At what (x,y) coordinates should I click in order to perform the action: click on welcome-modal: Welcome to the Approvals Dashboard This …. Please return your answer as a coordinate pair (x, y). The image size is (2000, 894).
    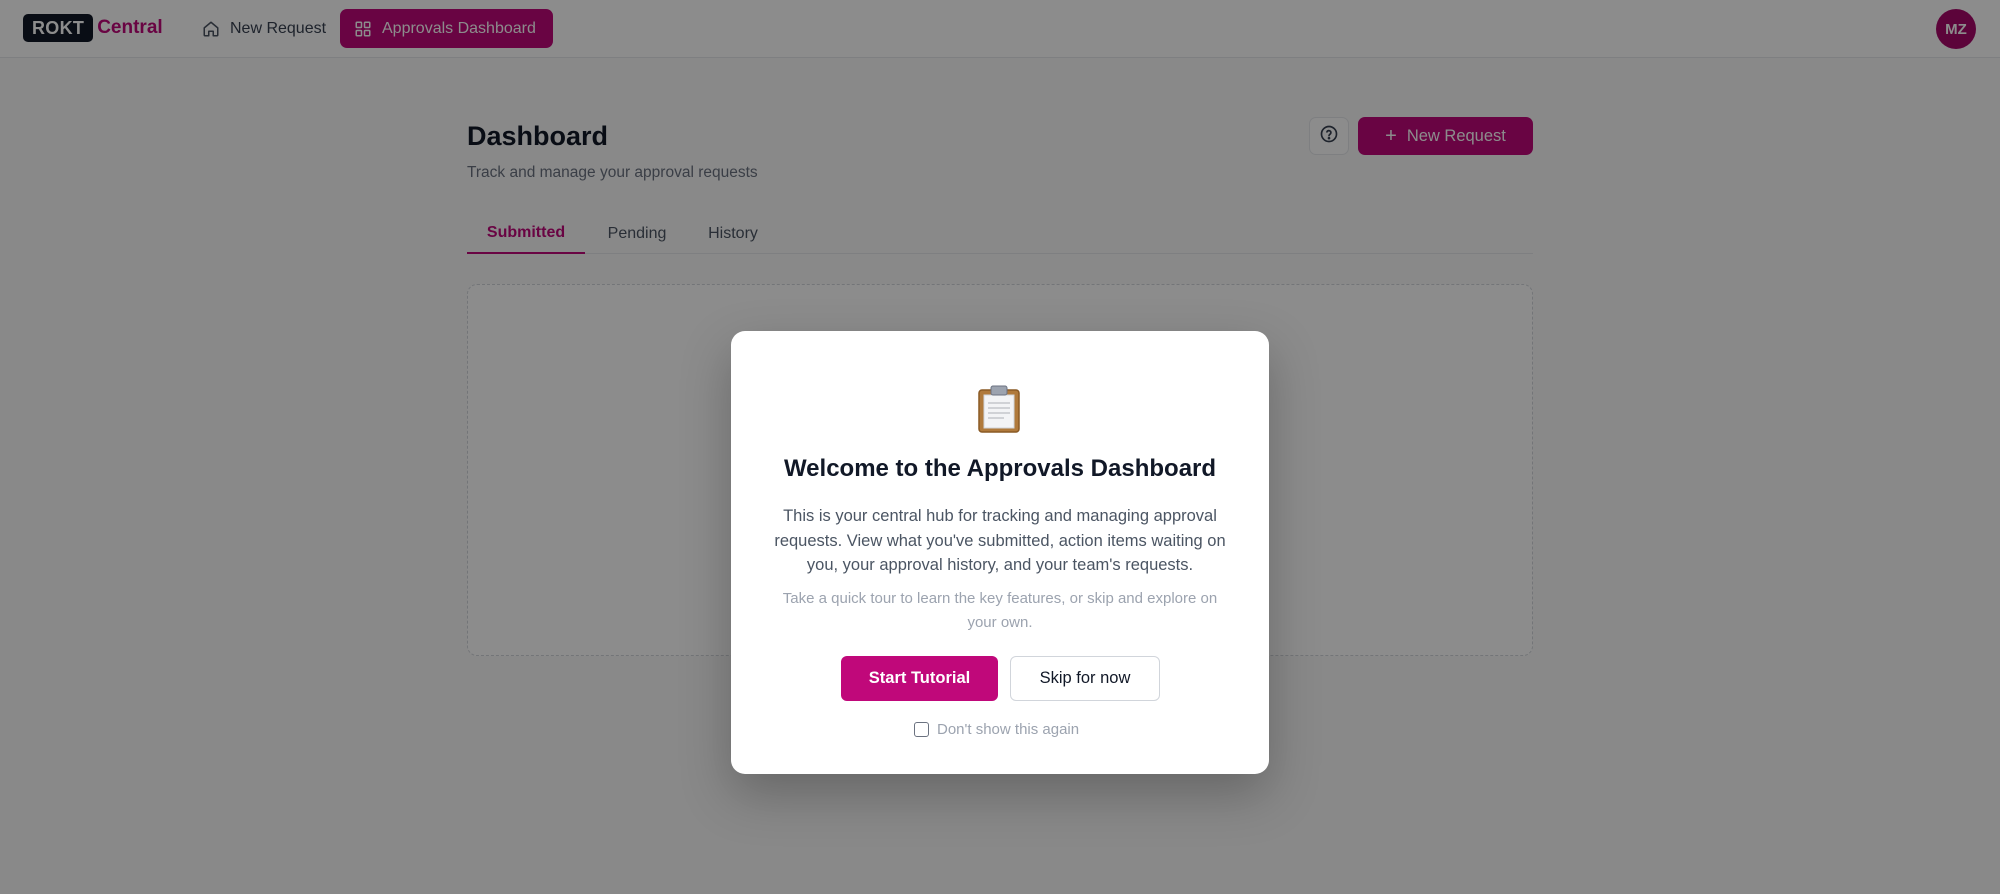
    Looking at the image, I should click on (1000, 552).